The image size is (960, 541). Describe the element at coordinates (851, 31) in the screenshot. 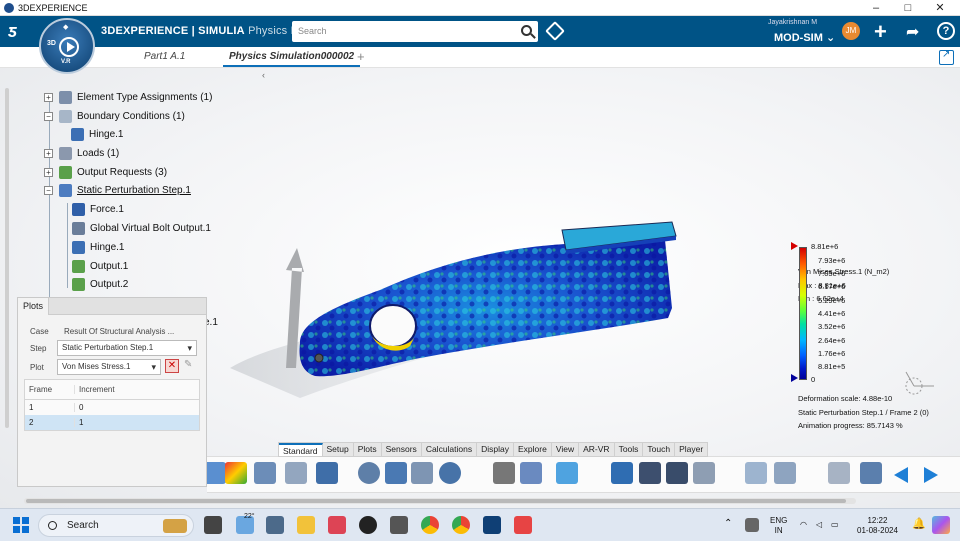

I see `avatar: JM` at that location.